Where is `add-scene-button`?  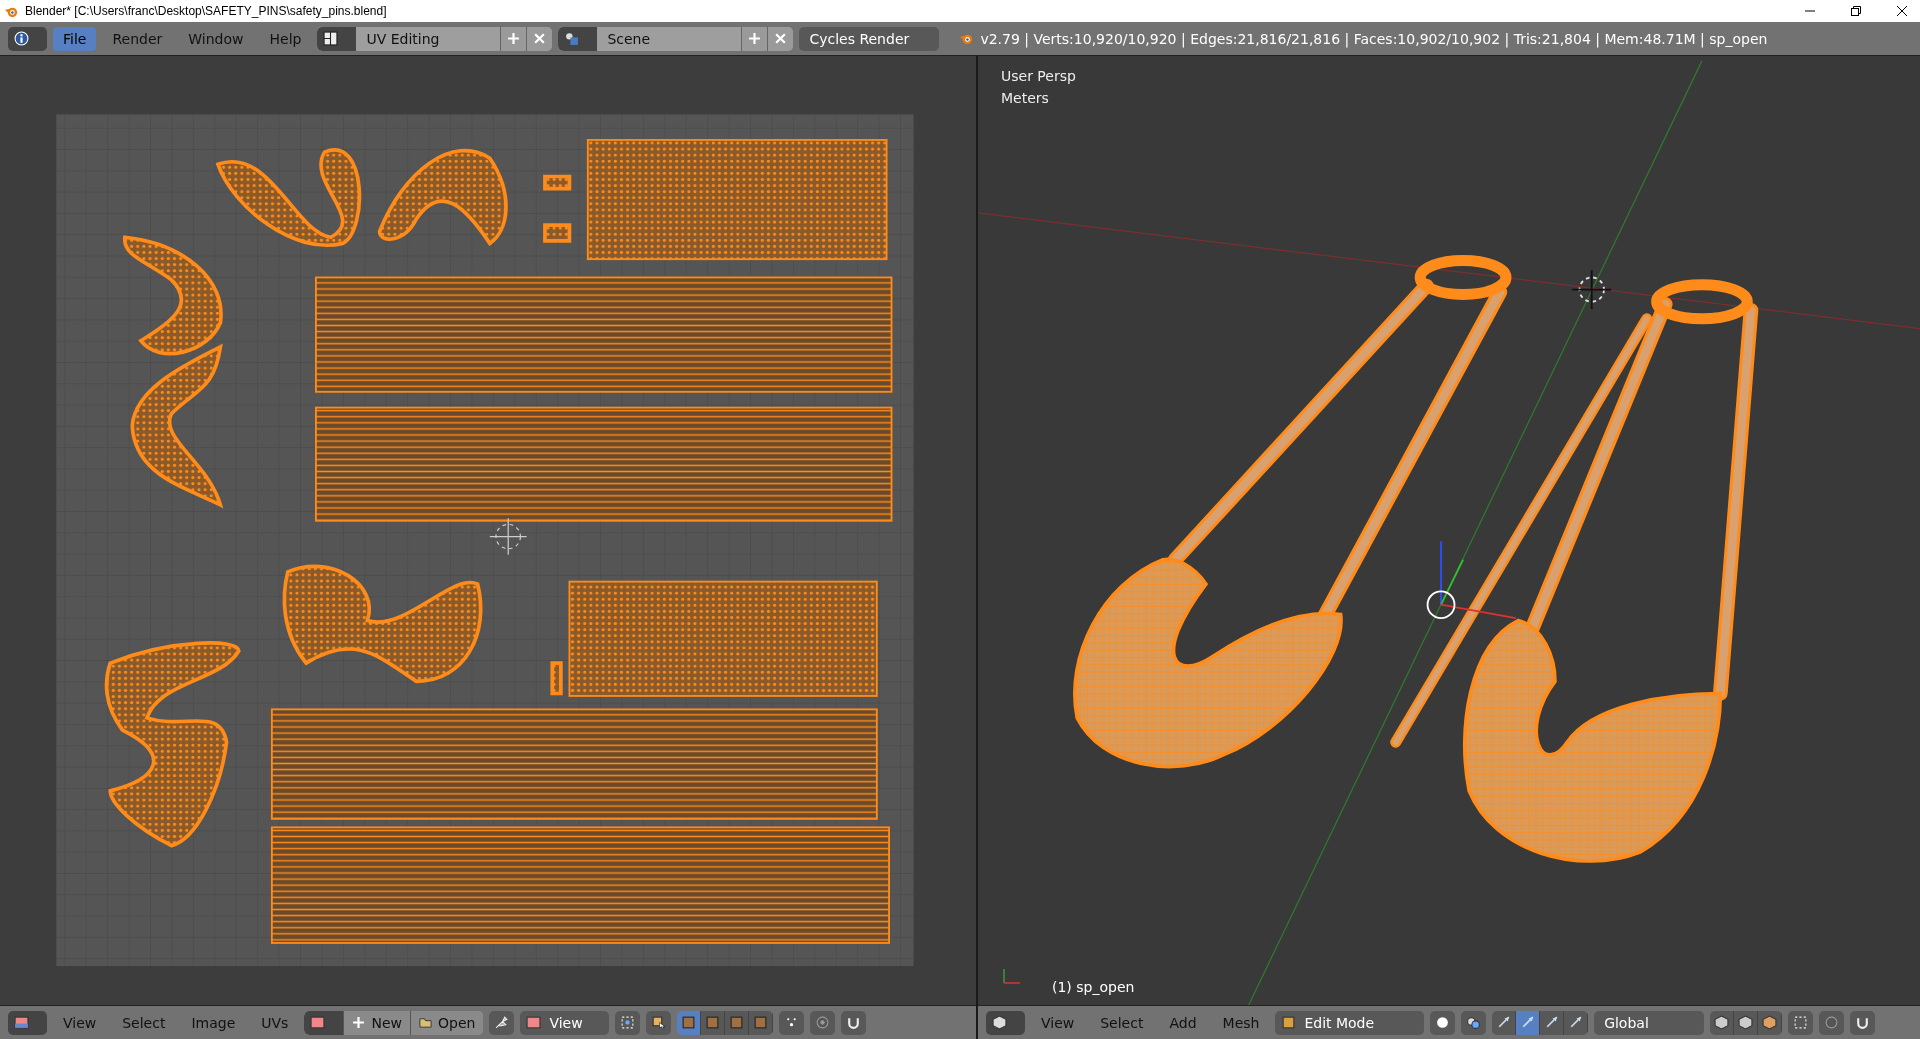
add-scene-button is located at coordinates (754, 38).